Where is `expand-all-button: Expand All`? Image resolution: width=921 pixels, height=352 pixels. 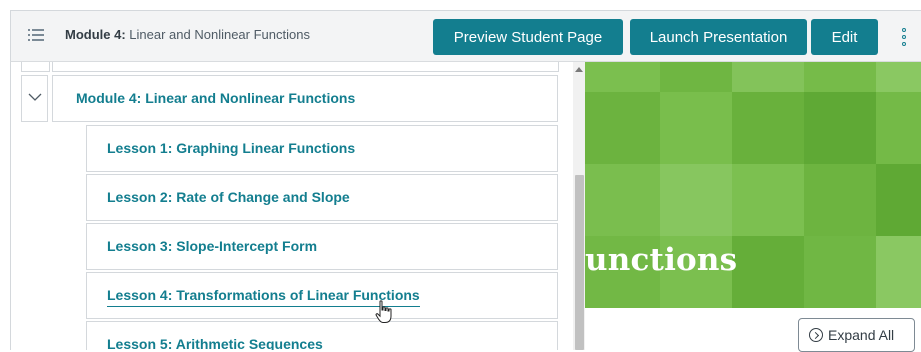 expand-all-button: Expand All is located at coordinates (856, 335).